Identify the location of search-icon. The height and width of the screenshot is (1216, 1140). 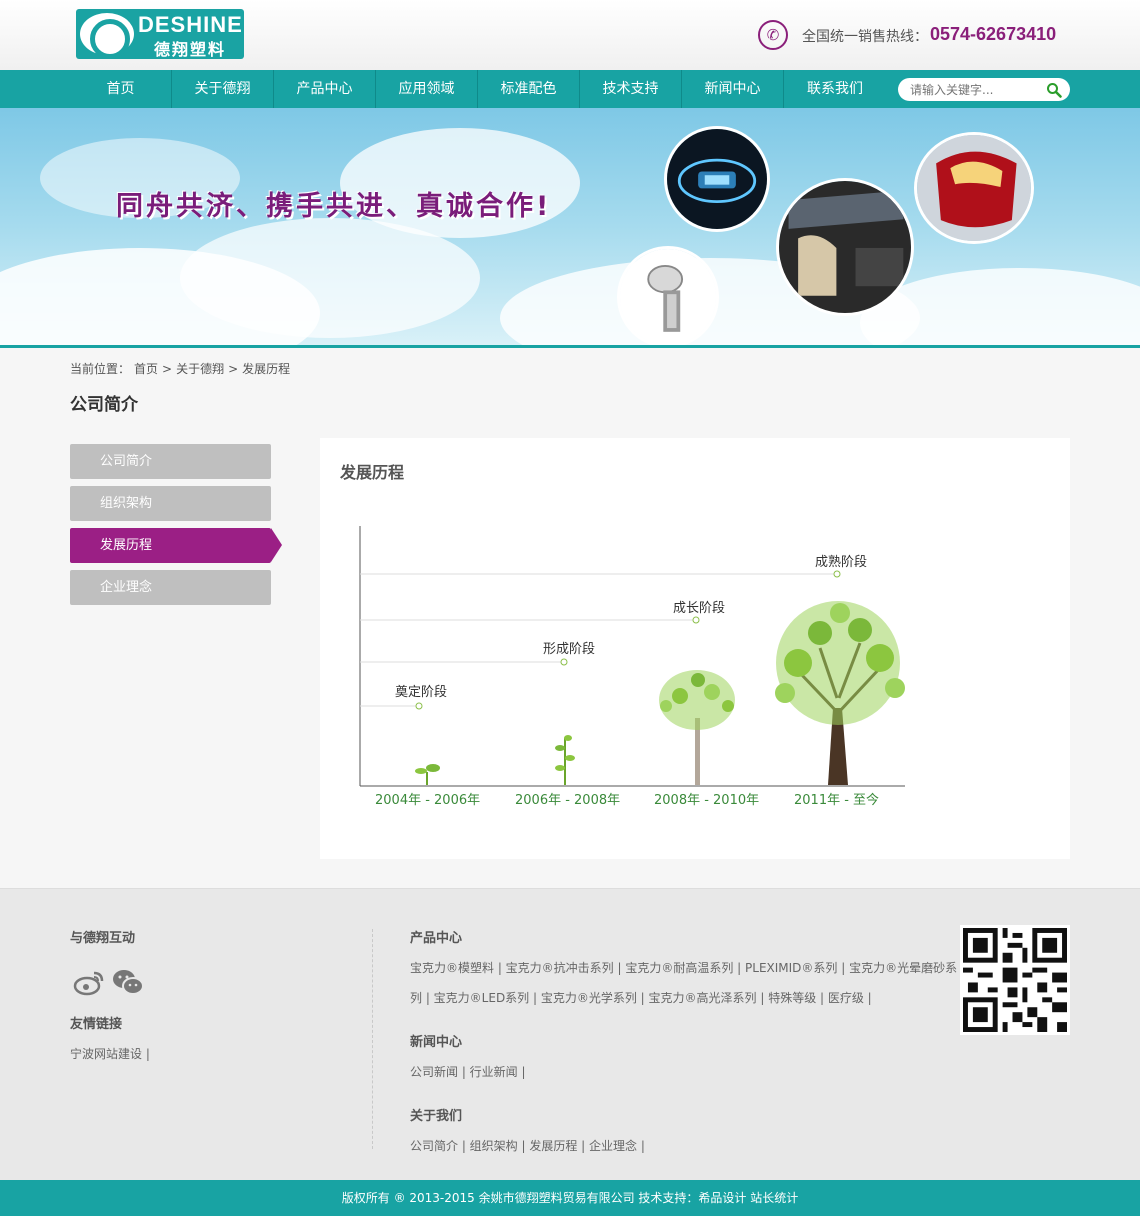
(1054, 90).